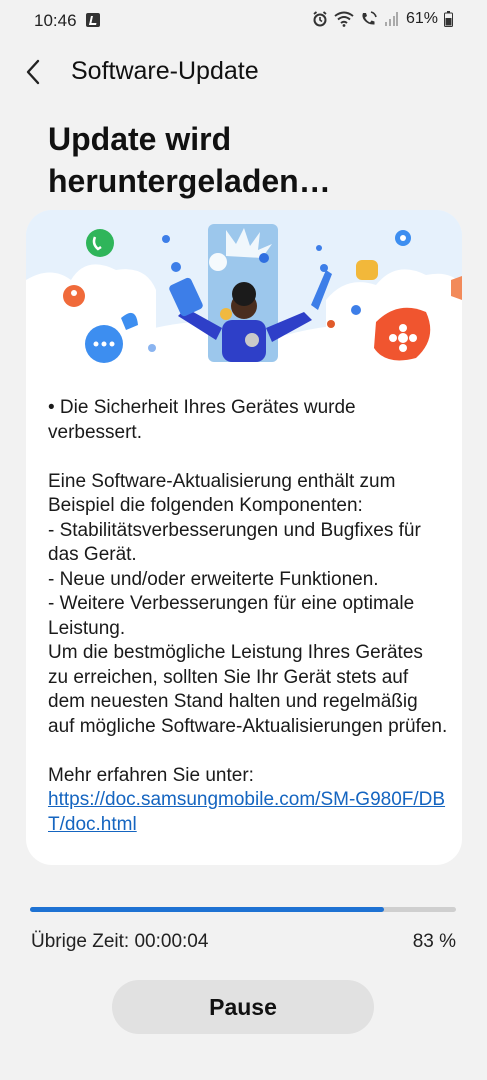 Image resolution: width=487 pixels, height=1080 pixels. I want to click on remaining-time: Übrige Zeit: 00:00:04, so click(120, 941).